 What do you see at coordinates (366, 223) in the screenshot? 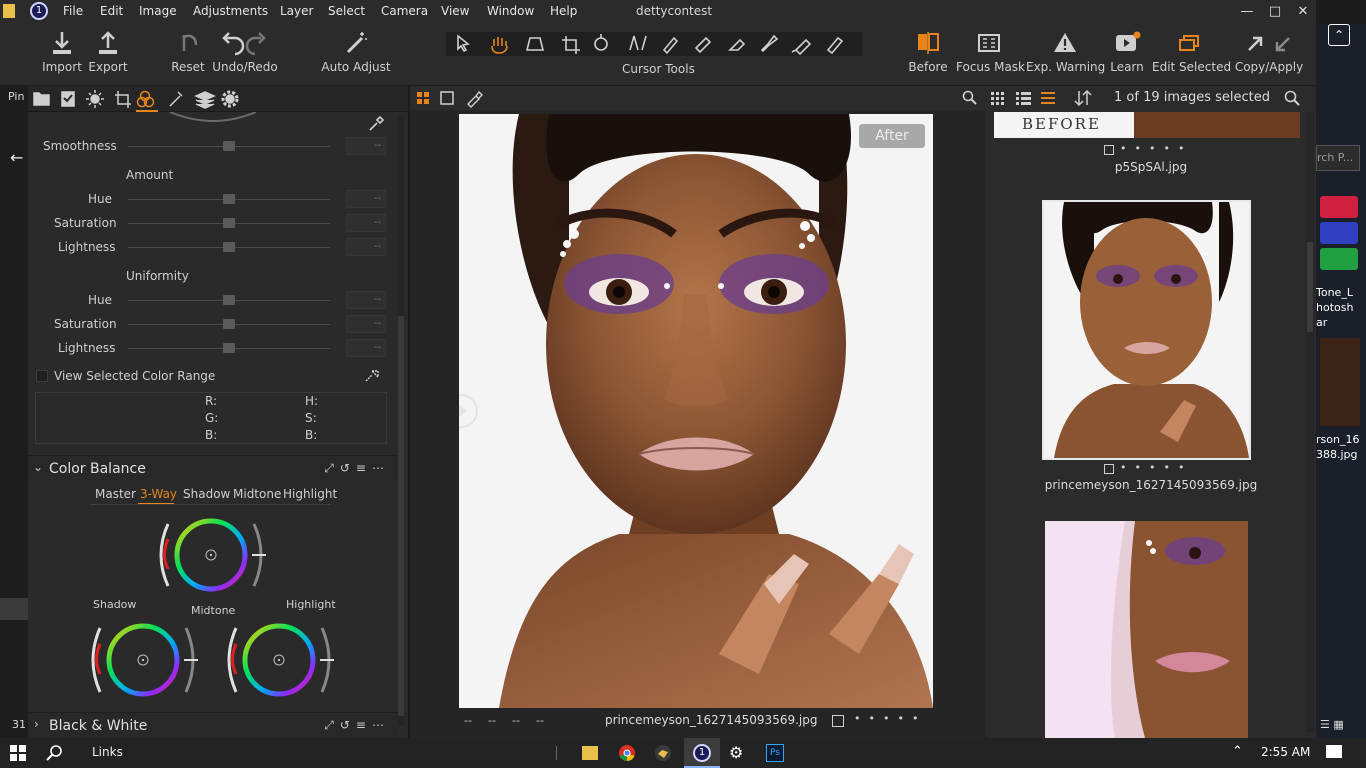
I see `amount-saturation-value: --` at bounding box center [366, 223].